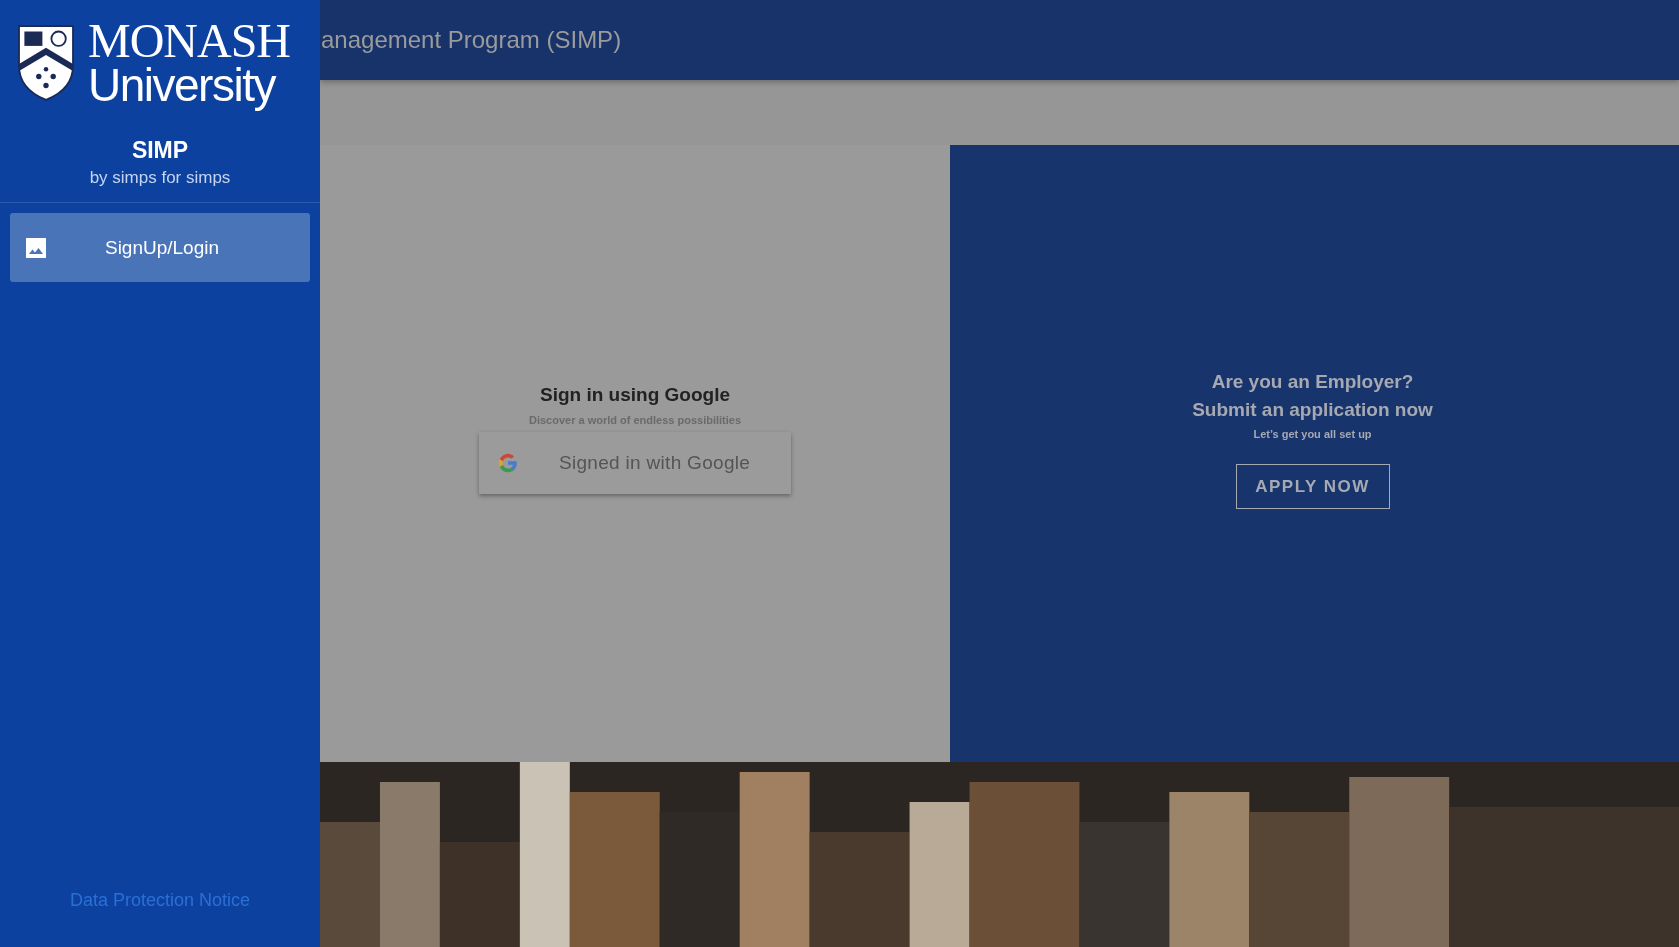  I want to click on google-sign-in-button: Signed in with Google, so click(635, 462).